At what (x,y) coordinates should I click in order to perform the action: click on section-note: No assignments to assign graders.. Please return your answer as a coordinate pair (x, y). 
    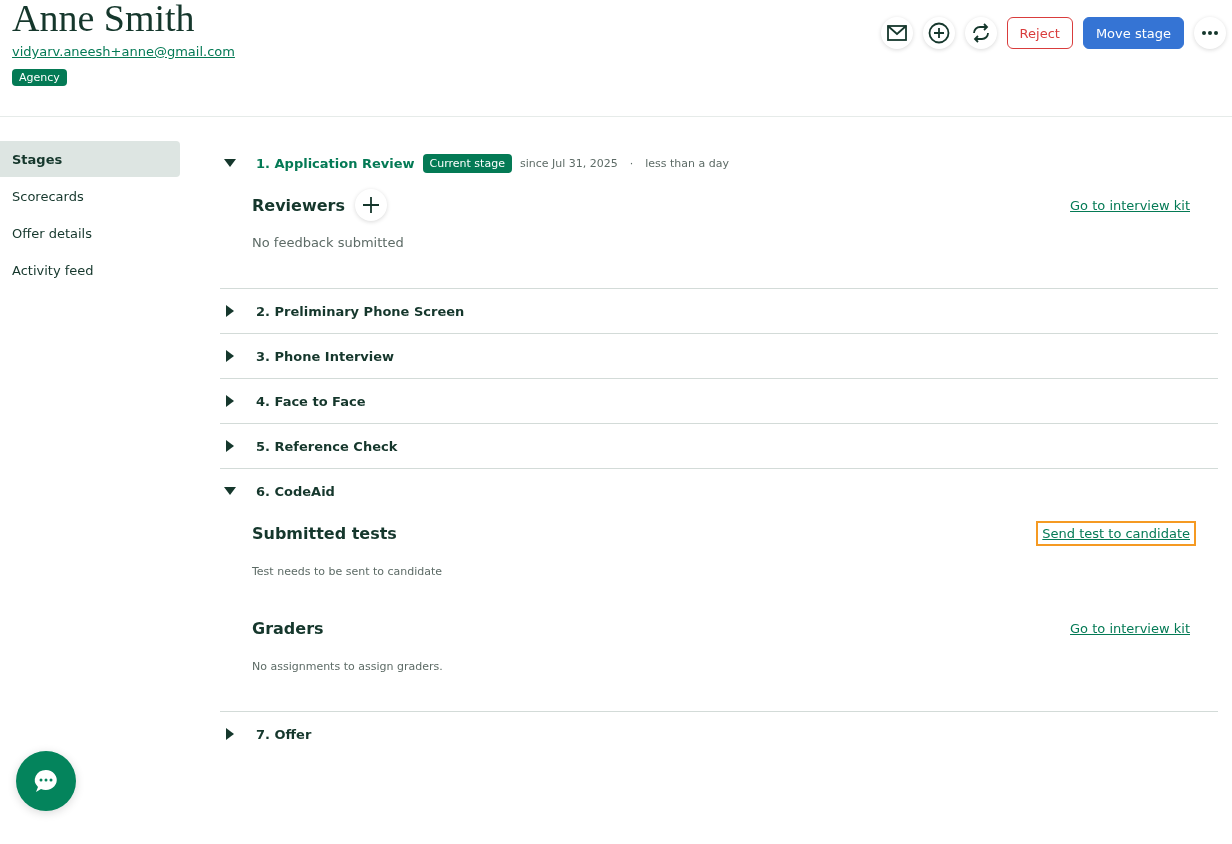
    Looking at the image, I should click on (348, 666).